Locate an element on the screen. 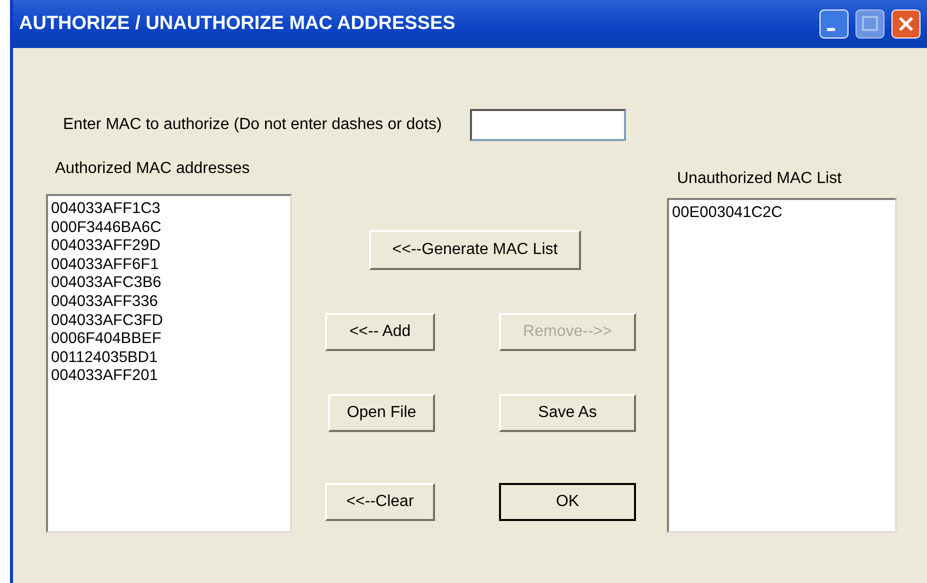  list-item: 001124035BD1 is located at coordinates (169, 358).